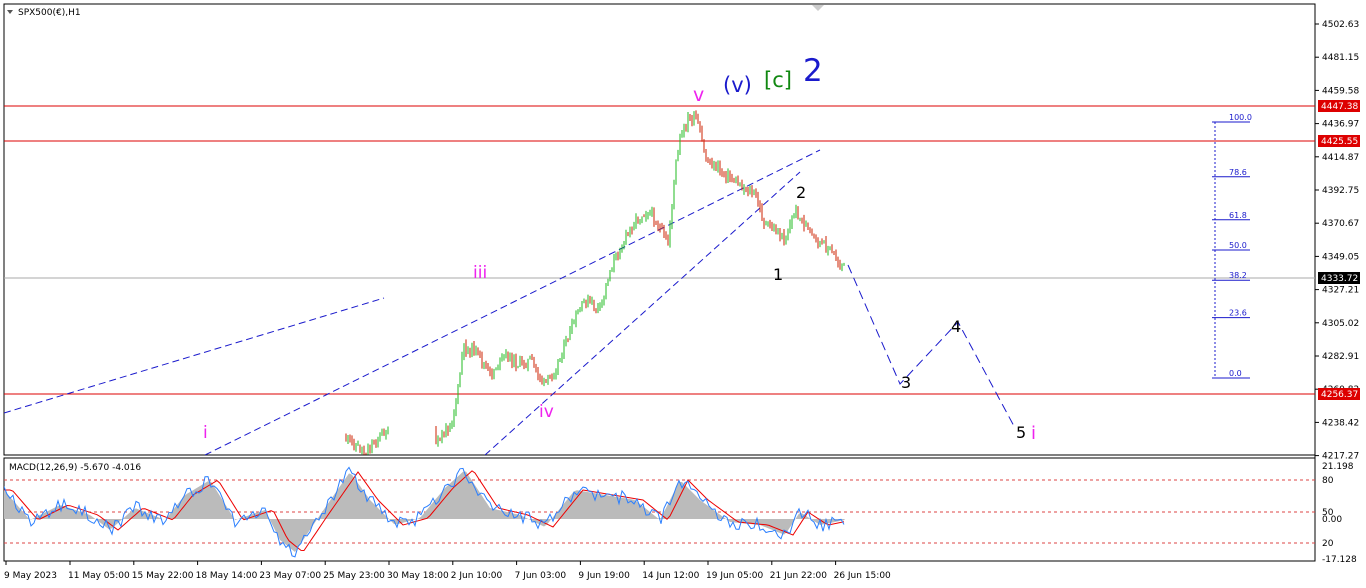  Describe the element at coordinates (290, 576) in the screenshot. I see `time-tick-label: 23 May 07:00` at that location.